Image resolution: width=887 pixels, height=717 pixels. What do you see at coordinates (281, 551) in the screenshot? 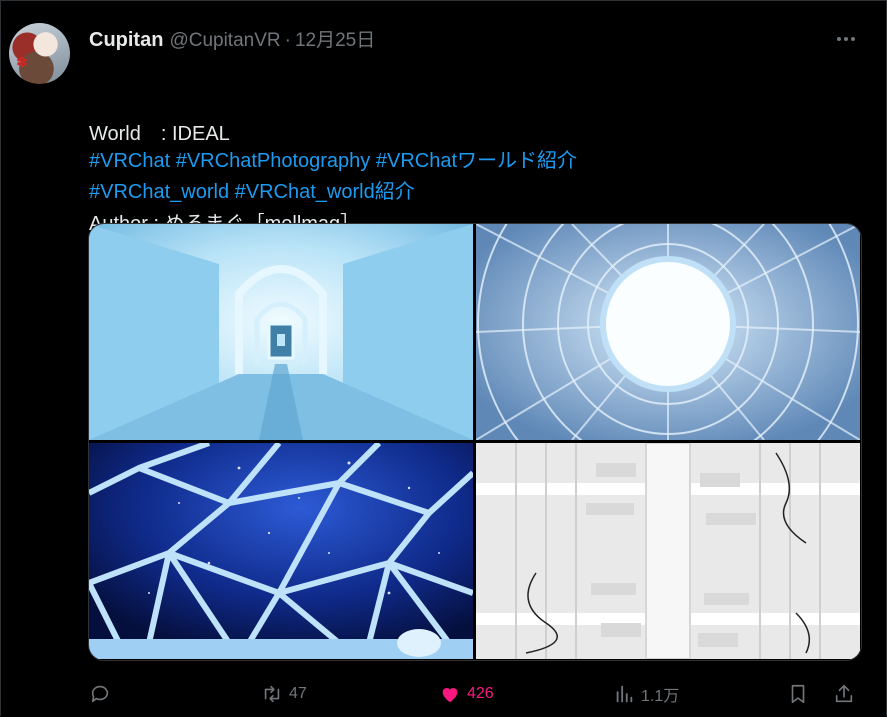
I see `starry-dome-photo` at bounding box center [281, 551].